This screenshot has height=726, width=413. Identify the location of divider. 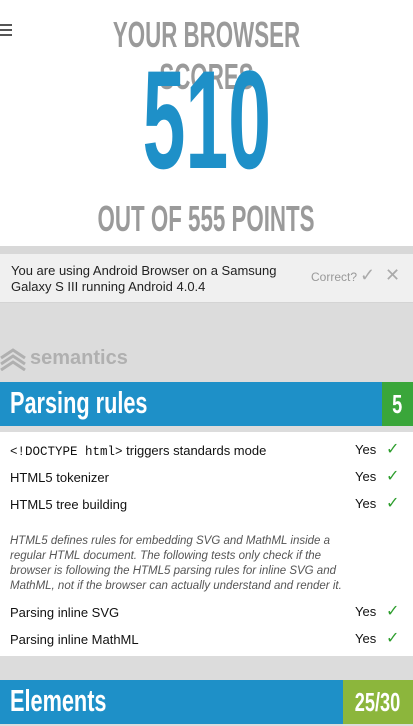
(206, 250).